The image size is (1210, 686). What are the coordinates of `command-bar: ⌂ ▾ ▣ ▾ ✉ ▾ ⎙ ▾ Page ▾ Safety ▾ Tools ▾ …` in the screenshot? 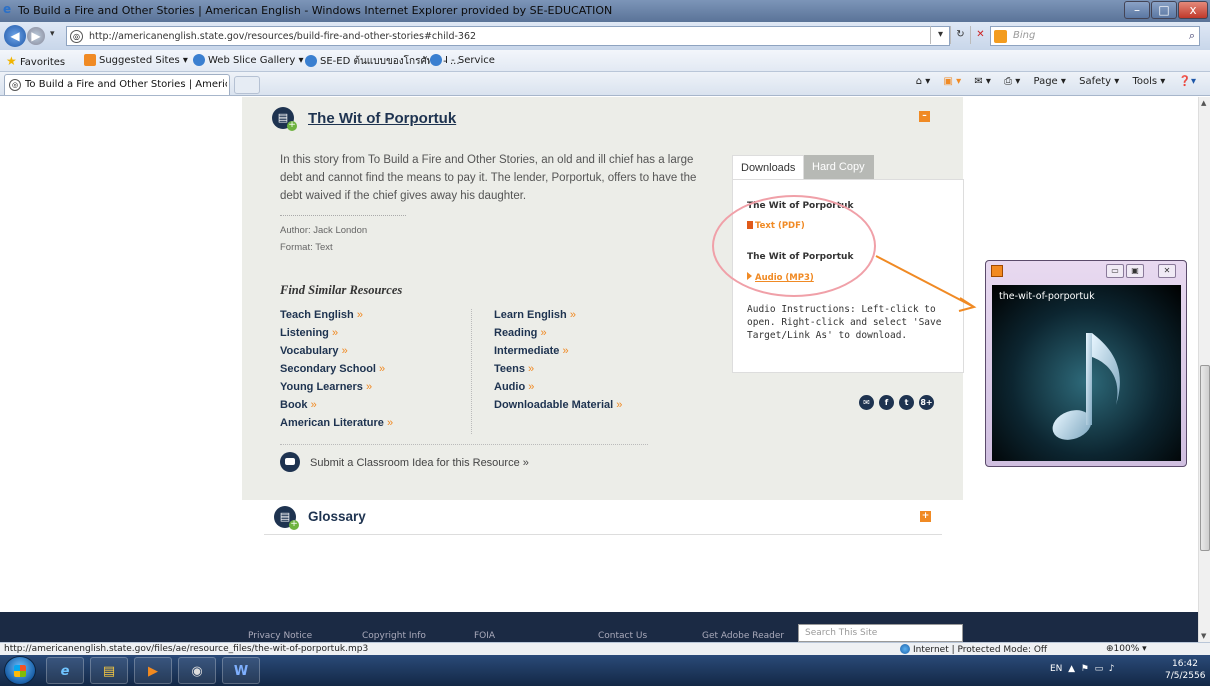 It's located at (1051, 81).